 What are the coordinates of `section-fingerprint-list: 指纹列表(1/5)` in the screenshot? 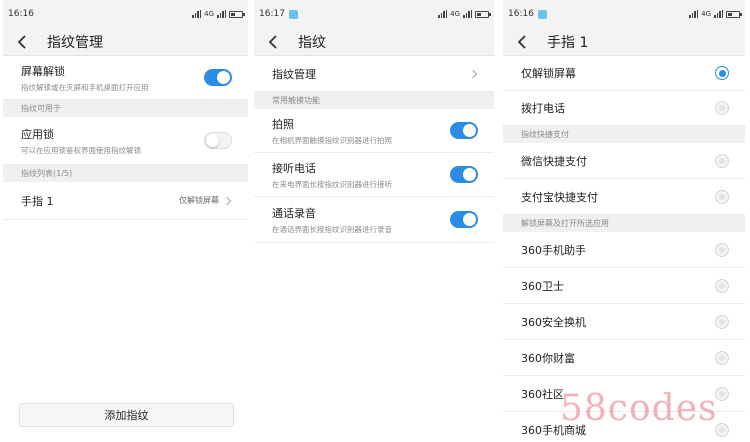 It's located at (125, 173).